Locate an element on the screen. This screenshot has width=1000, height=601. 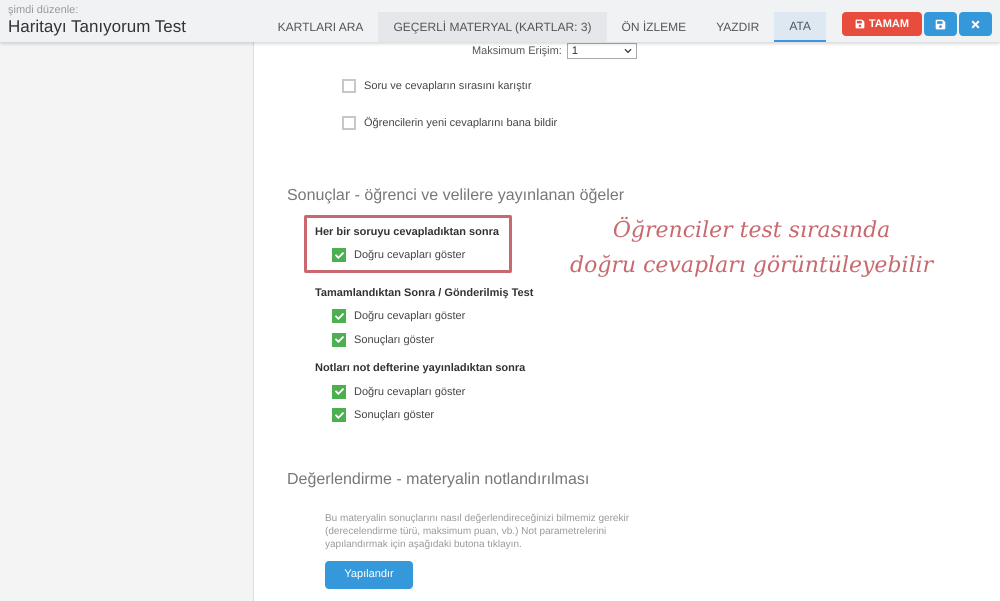
field-label: Maksimum Erişim: is located at coordinates (517, 51).